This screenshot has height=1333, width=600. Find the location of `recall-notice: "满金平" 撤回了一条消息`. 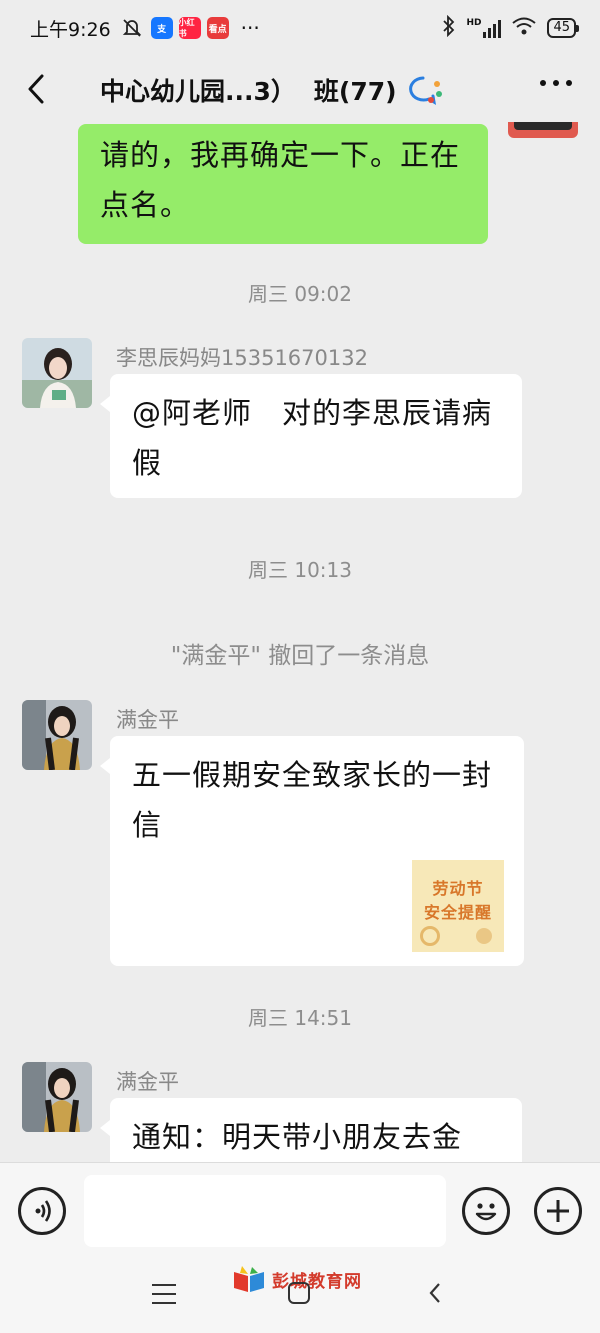

recall-notice: "满金平" 撤回了一条消息 is located at coordinates (300, 656).